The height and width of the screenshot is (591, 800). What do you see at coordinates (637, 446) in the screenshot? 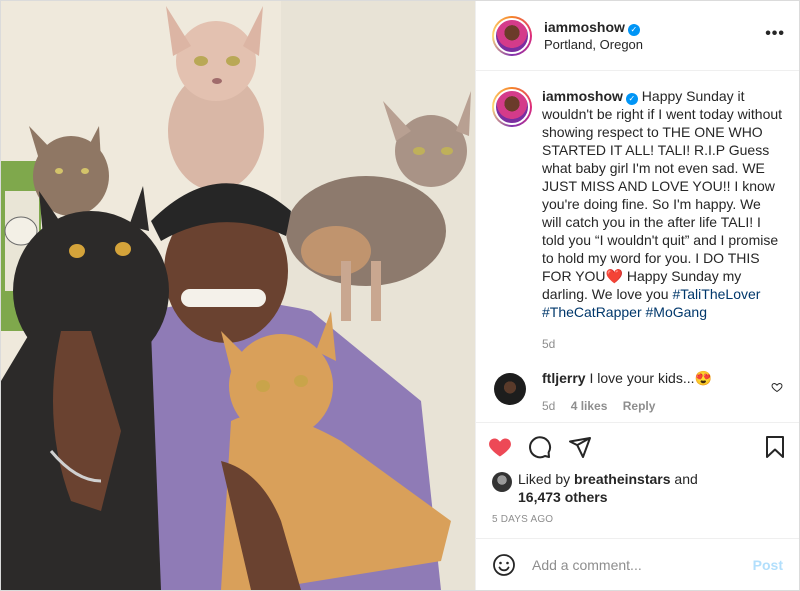
I see `action-bar` at bounding box center [637, 446].